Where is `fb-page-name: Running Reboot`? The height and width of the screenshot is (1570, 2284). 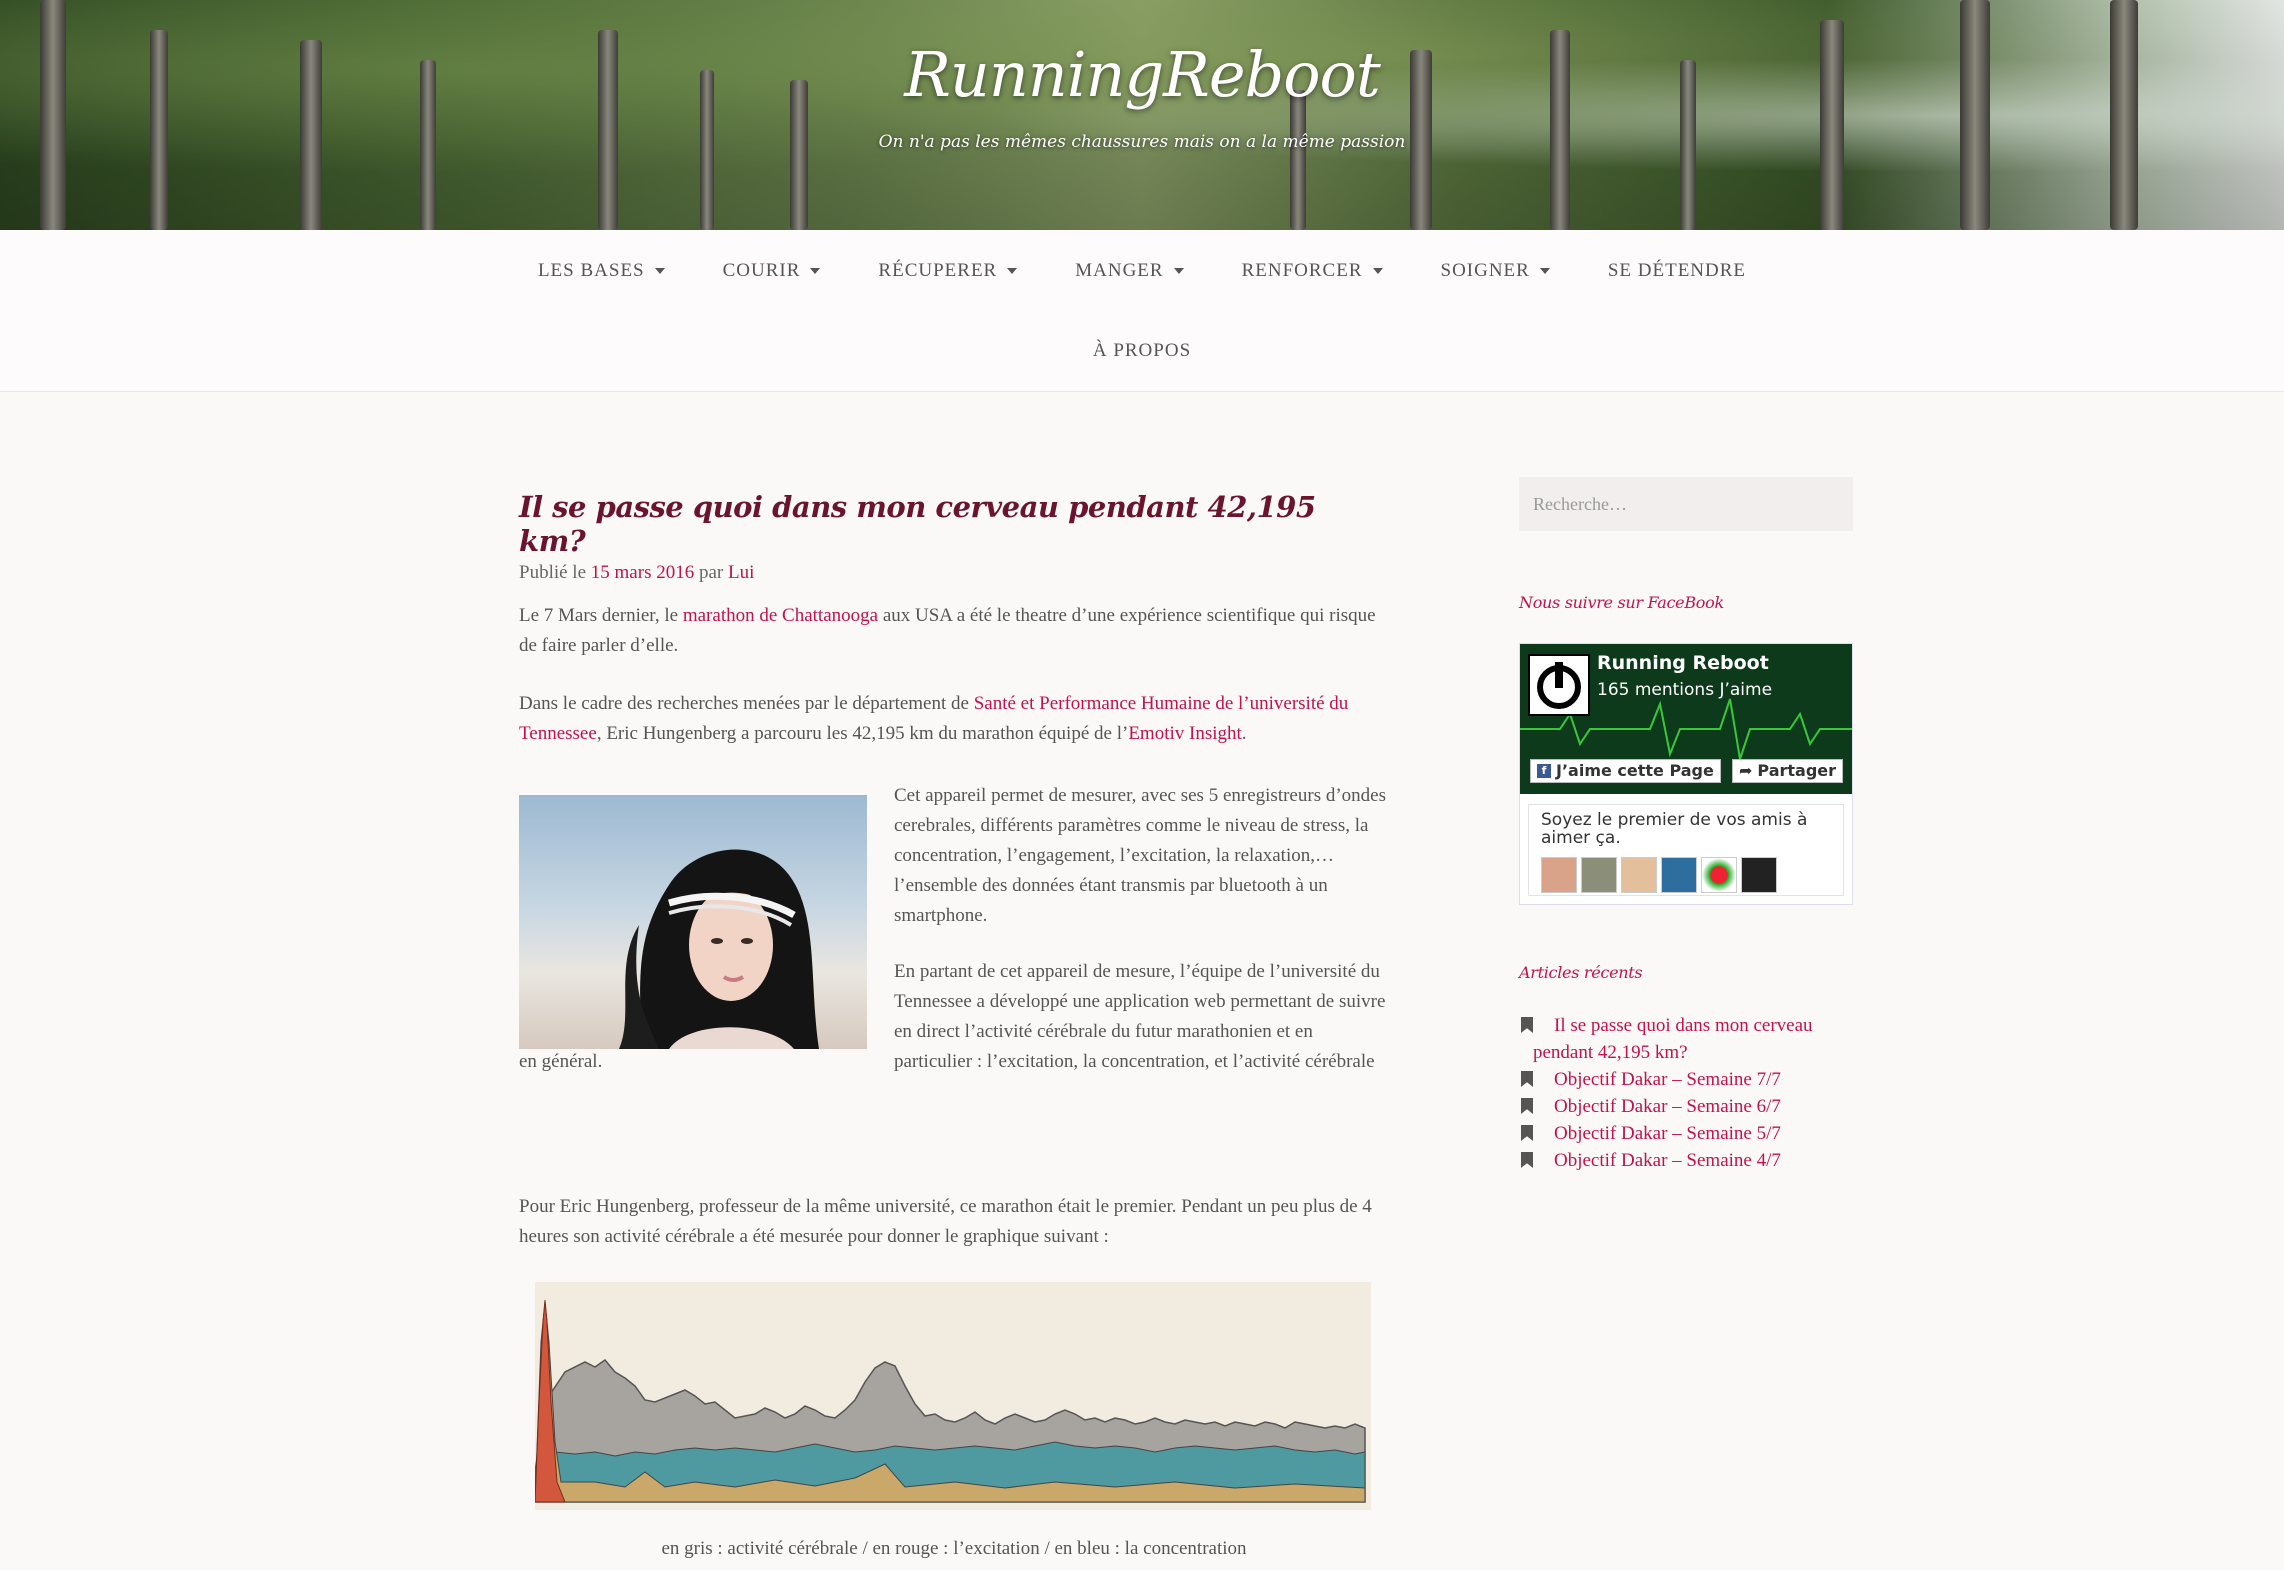
fb-page-name: Running Reboot is located at coordinates (1683, 663).